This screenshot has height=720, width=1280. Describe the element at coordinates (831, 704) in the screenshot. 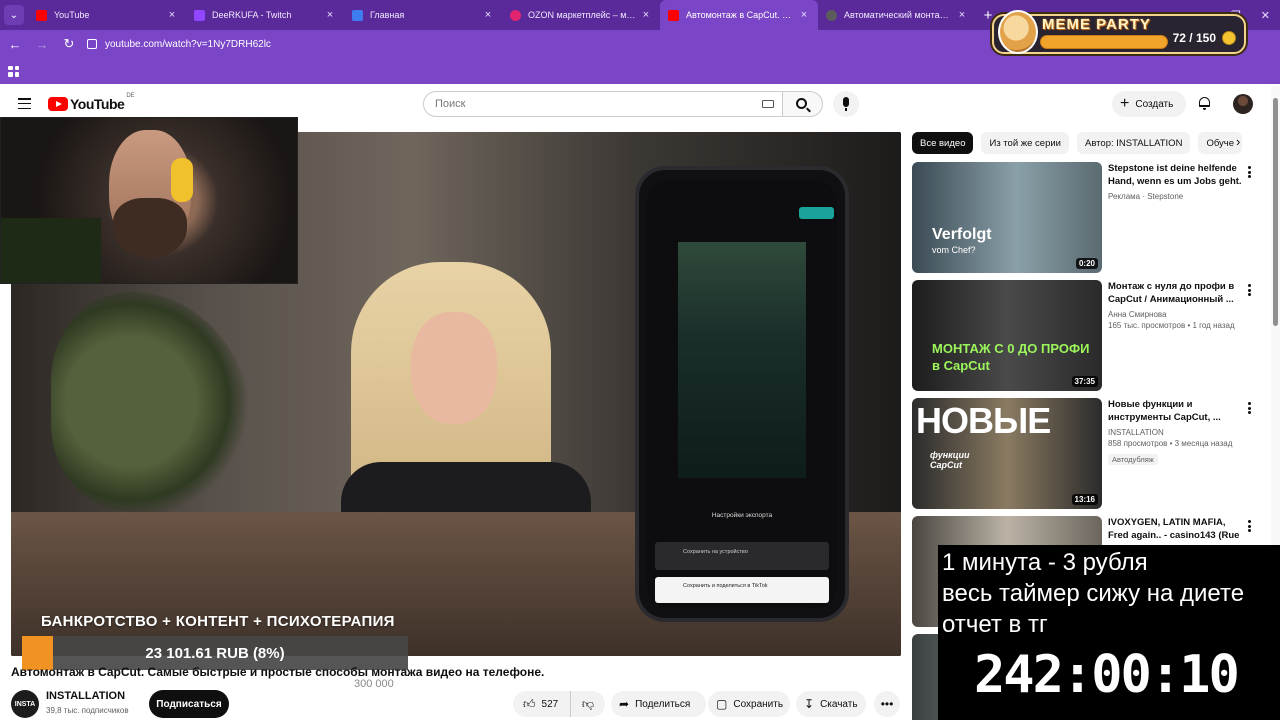

I see `download-button: ↧ Скачать` at that location.